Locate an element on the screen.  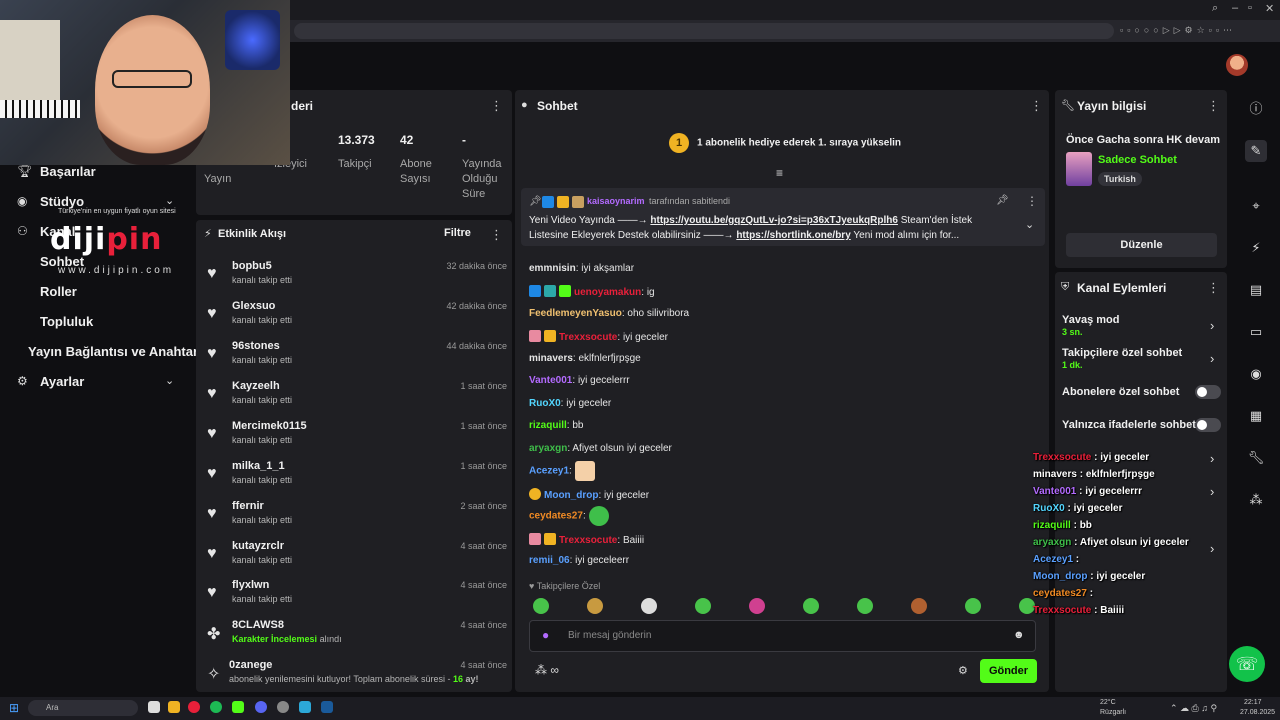
layout-icon: ▦ is located at coordinates (1256, 416).